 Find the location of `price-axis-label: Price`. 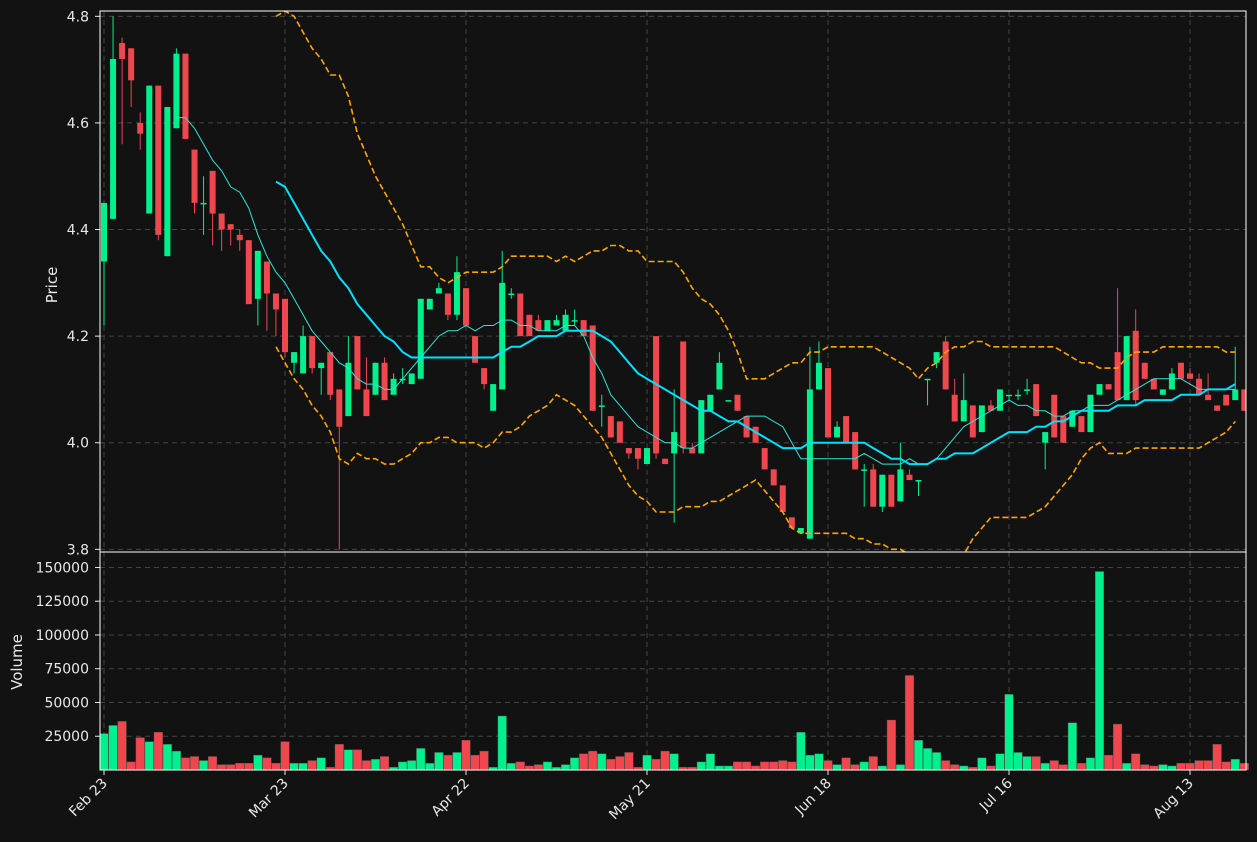

price-axis-label: Price is located at coordinates (52, 285).